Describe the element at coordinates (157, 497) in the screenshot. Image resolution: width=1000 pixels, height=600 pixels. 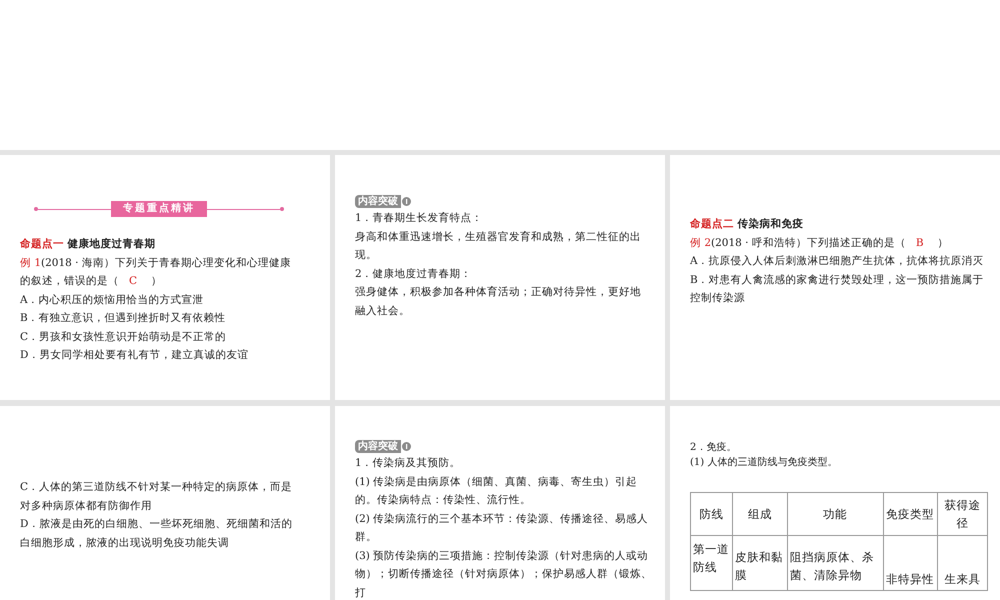
I see `option-text: C．人体的第三道防线不针对某一种特定的病原体，而是对多种病原体都有防御作用` at that location.